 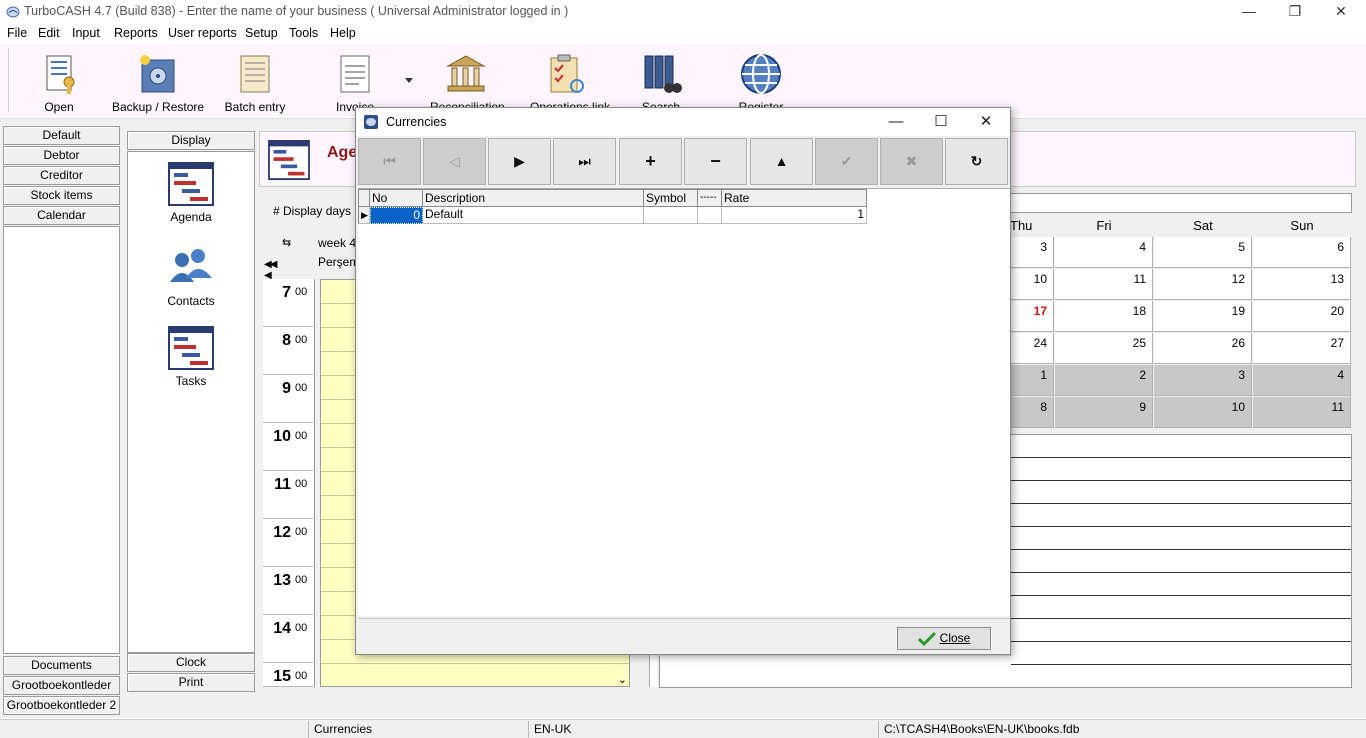 What do you see at coordinates (286, 242) in the screenshot?
I see `week-arrows-icon: ⇆` at bounding box center [286, 242].